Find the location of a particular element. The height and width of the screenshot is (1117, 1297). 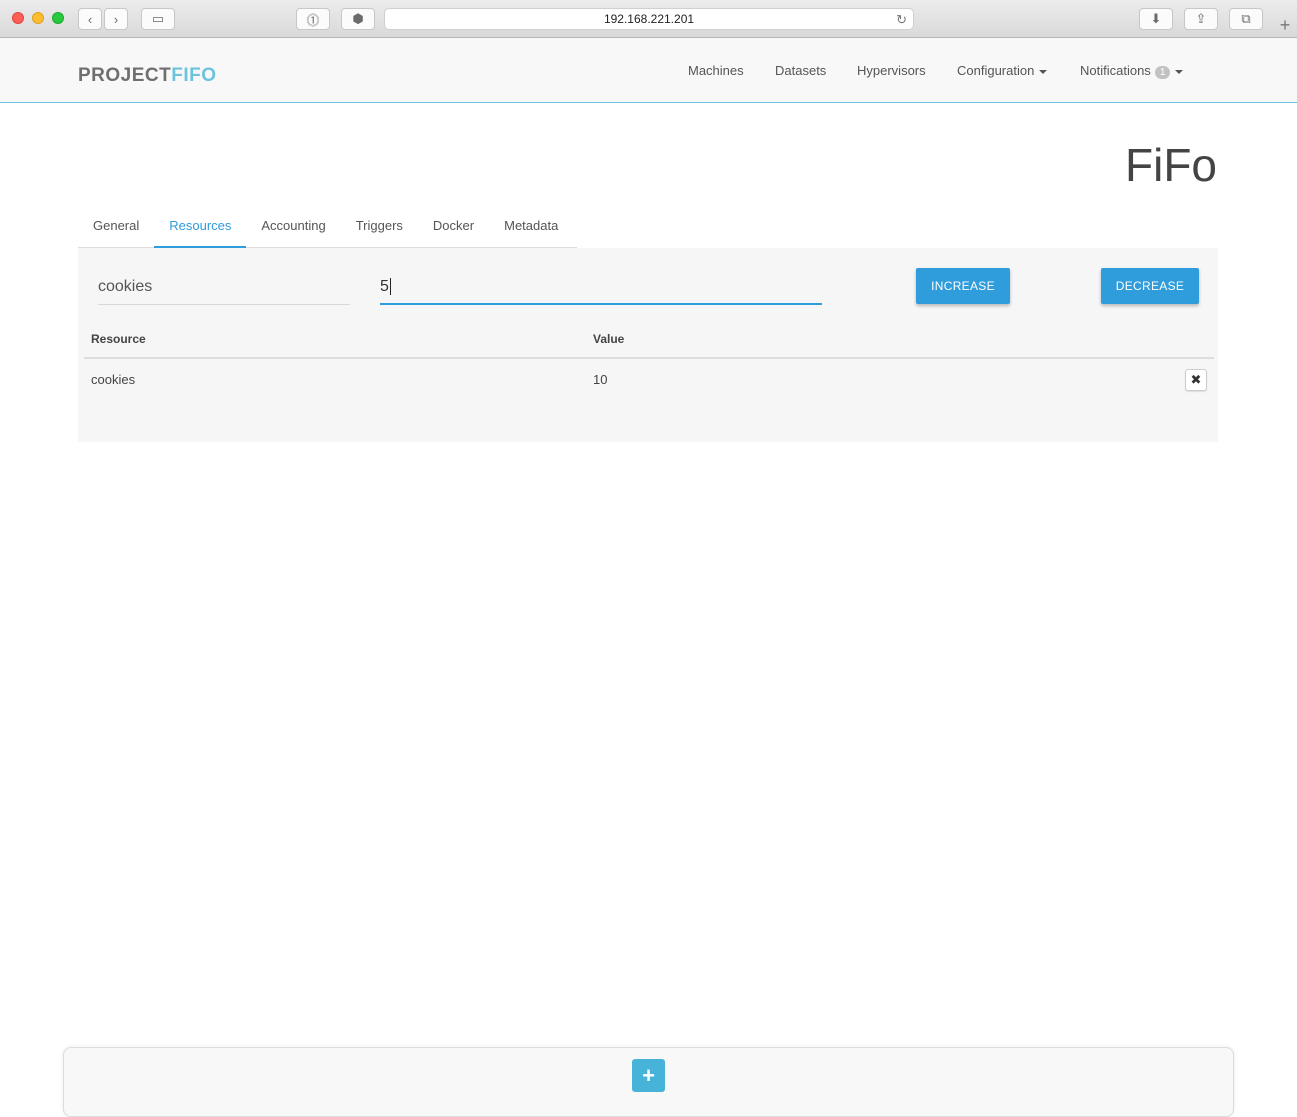

minimize-window-button is located at coordinates (38, 18).